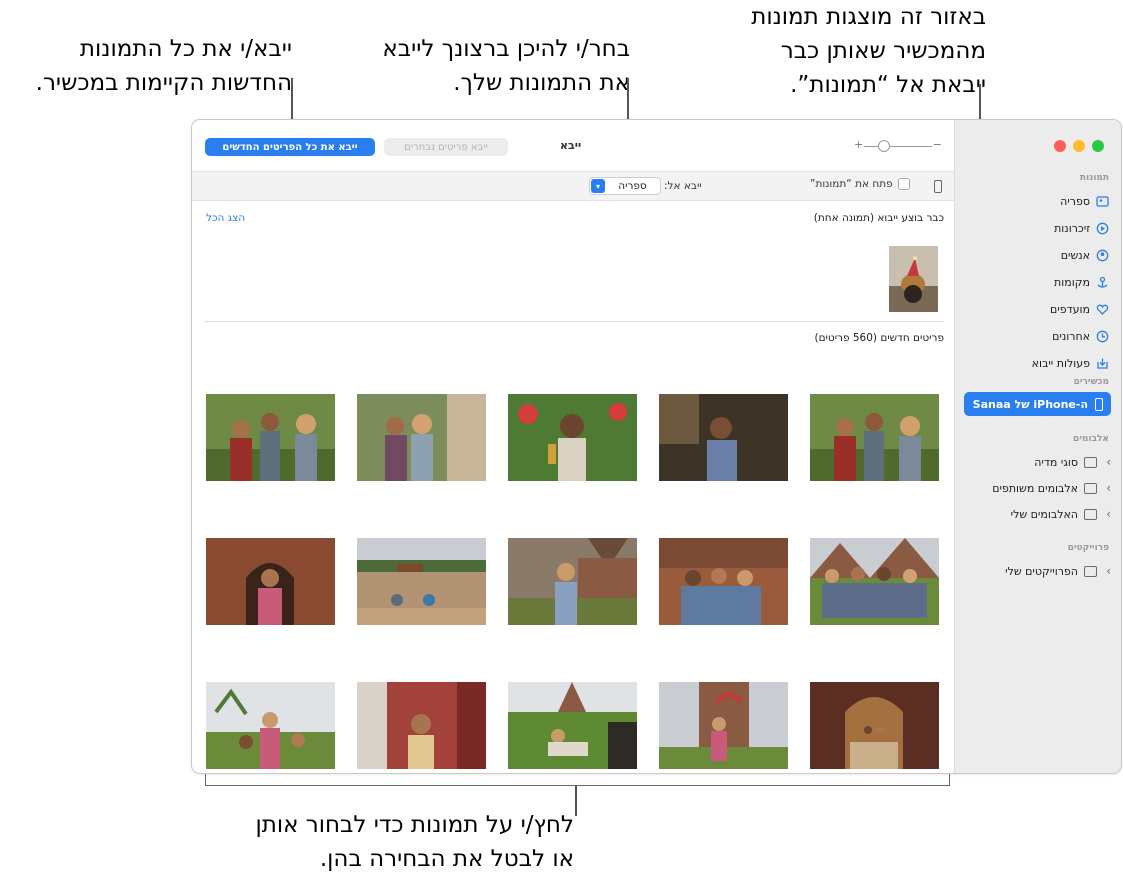  Describe the element at coordinates (683, 186) in the screenshot. I see `import-to-label: ייבא אל:` at that location.